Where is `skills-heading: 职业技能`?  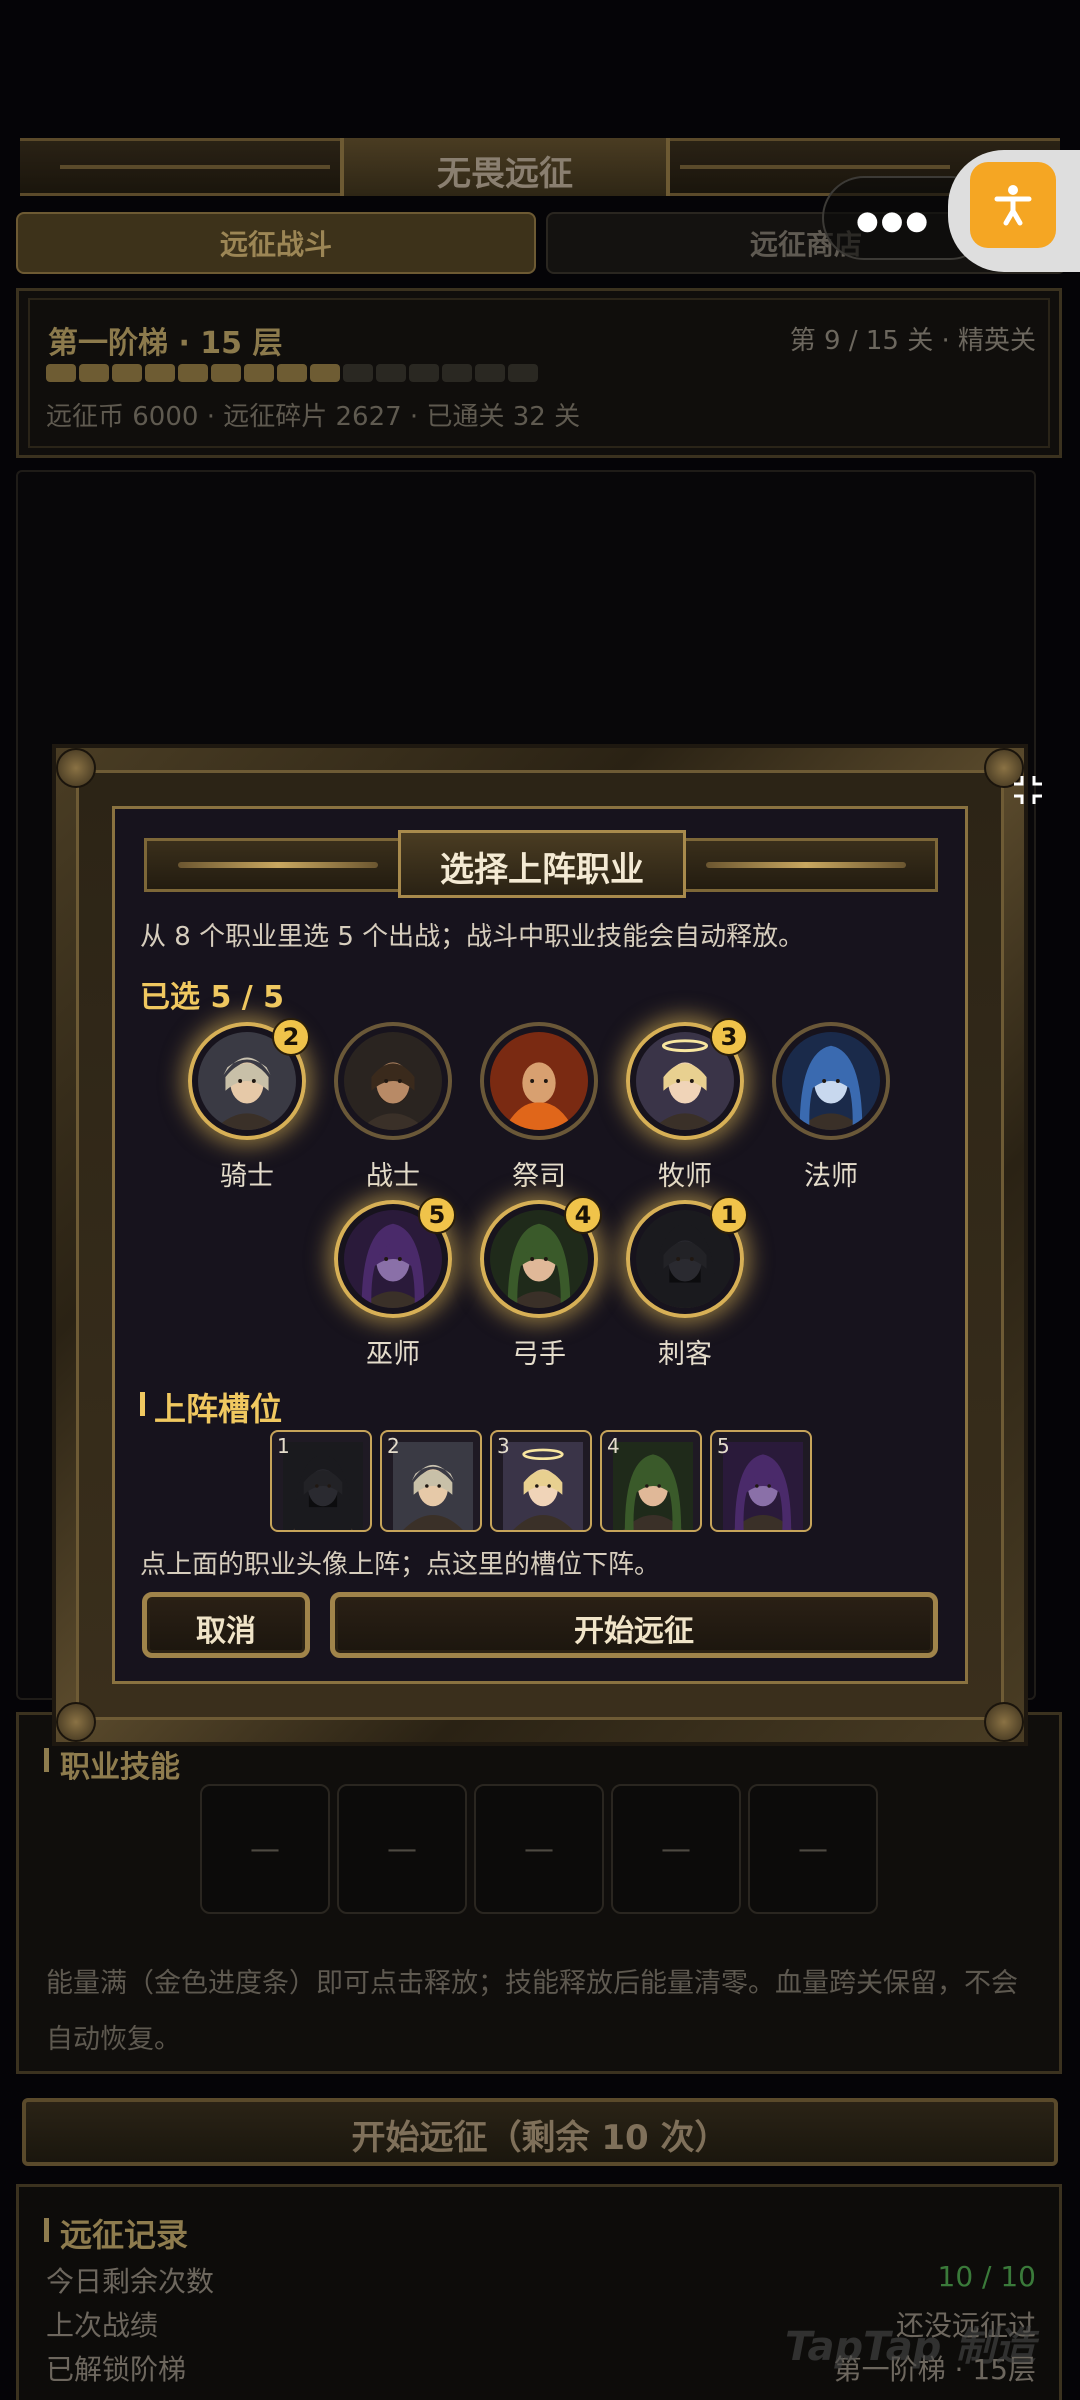 skills-heading: 职业技能 is located at coordinates (120, 1767).